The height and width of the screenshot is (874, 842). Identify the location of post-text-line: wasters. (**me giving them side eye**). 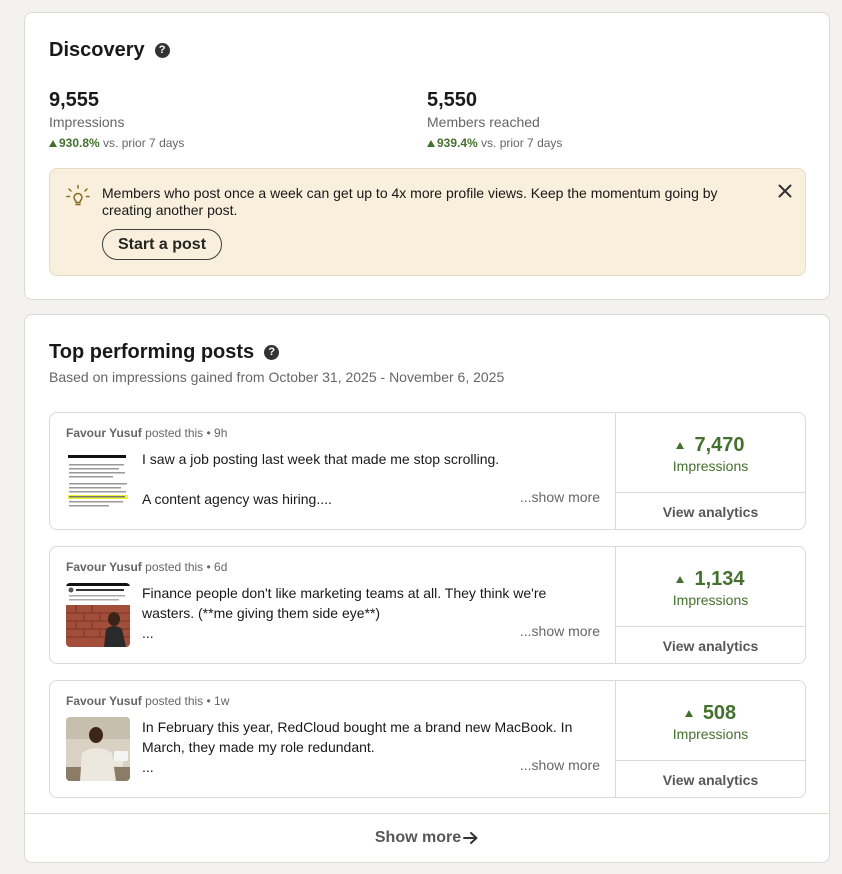
(261, 613).